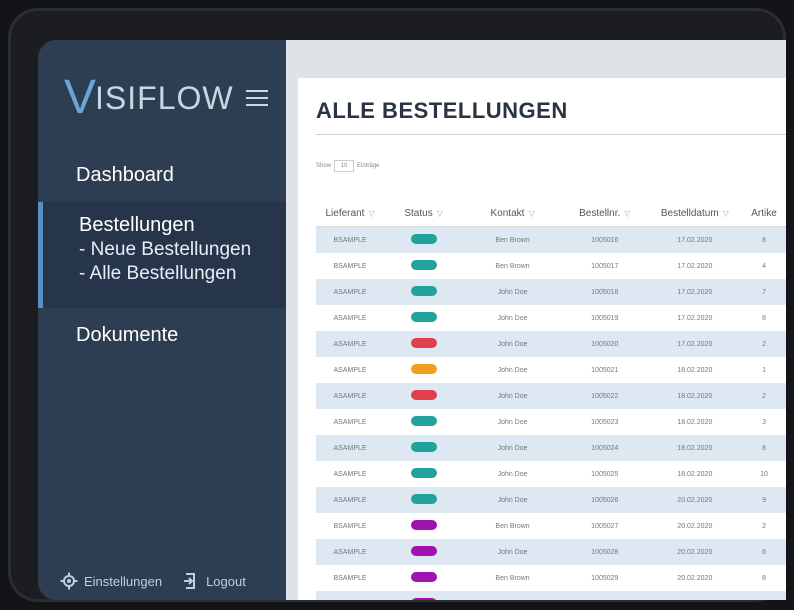  I want to click on column-header-label: Artike, so click(764, 213).